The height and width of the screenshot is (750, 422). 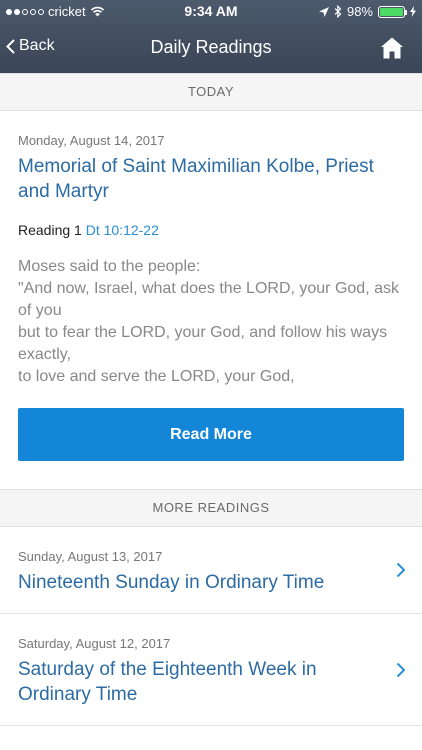 I want to click on battery-level-fill, so click(x=391, y=11).